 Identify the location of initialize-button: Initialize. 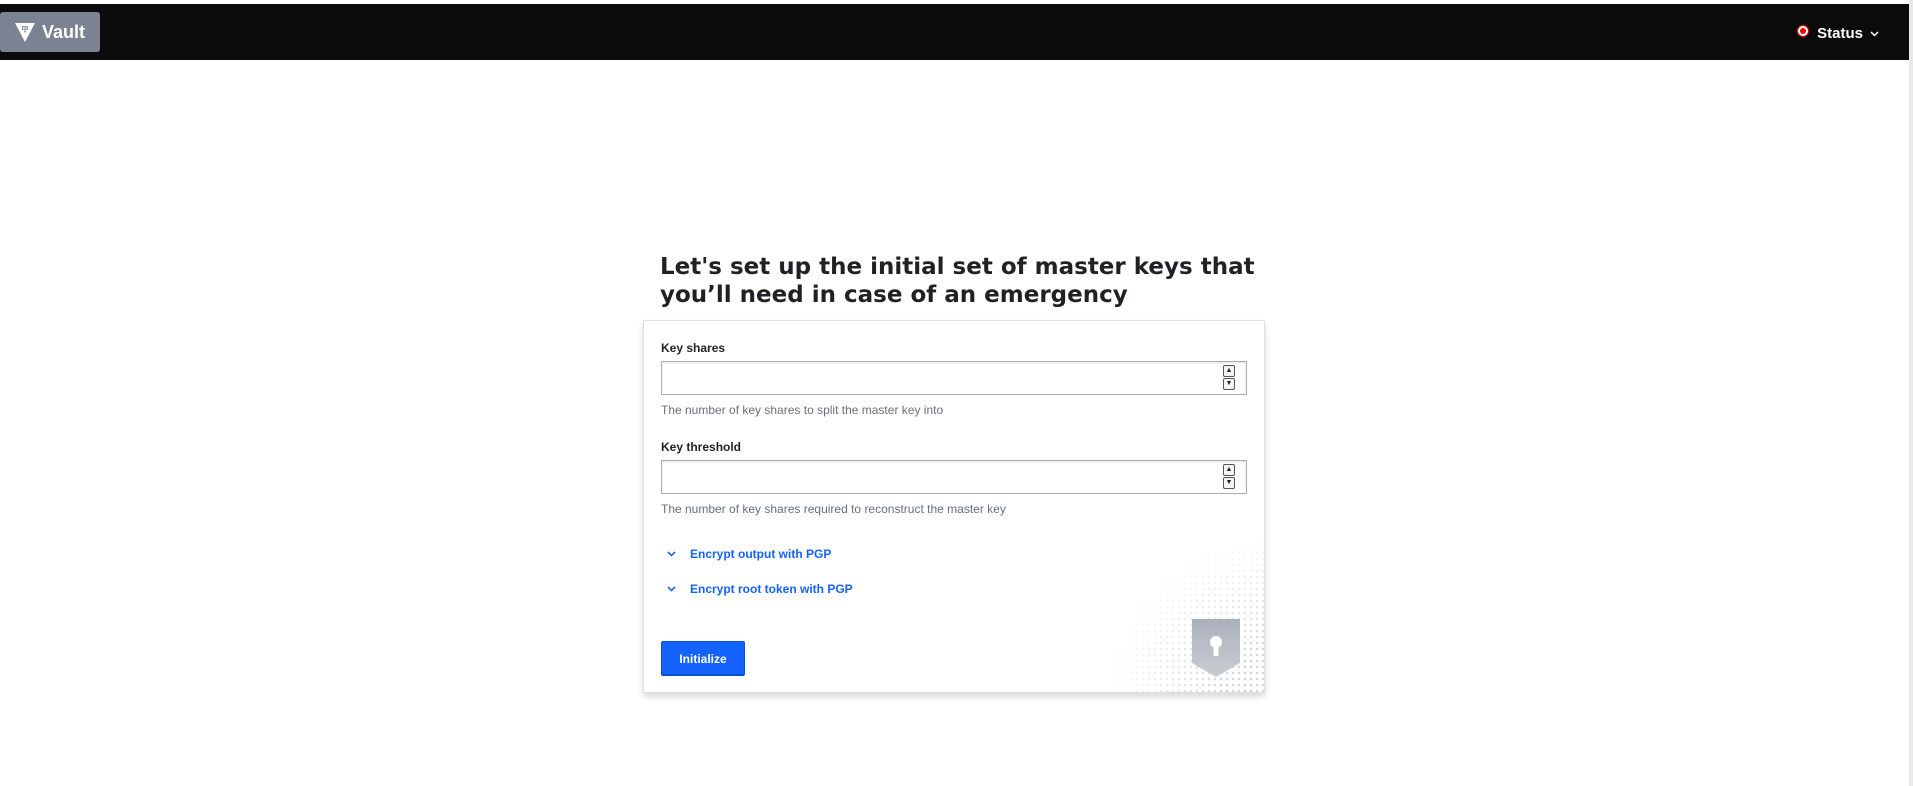
(703, 658).